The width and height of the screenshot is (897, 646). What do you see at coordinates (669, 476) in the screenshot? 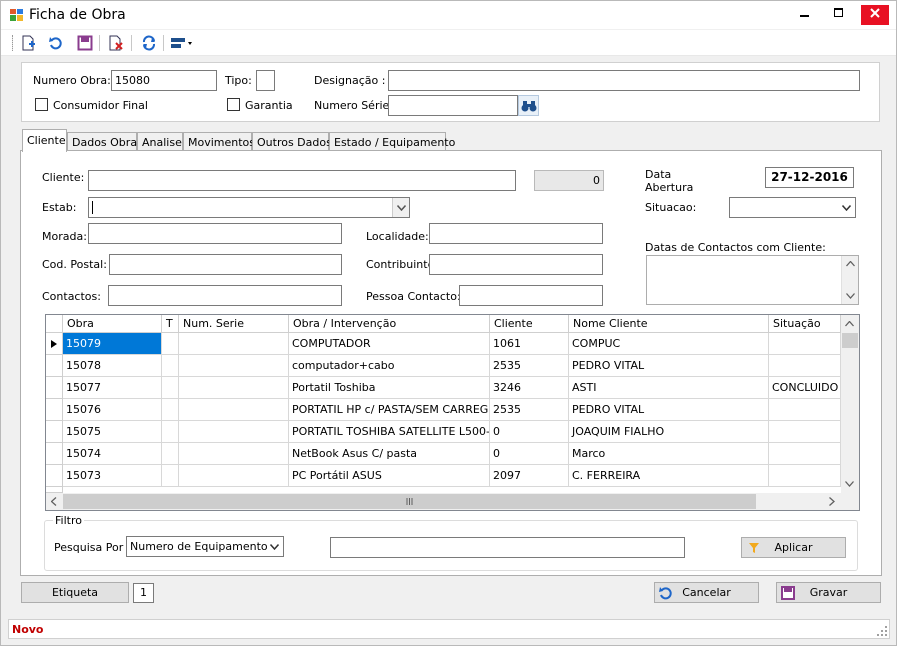
I see `cell-nome: C. FERREIRA` at bounding box center [669, 476].